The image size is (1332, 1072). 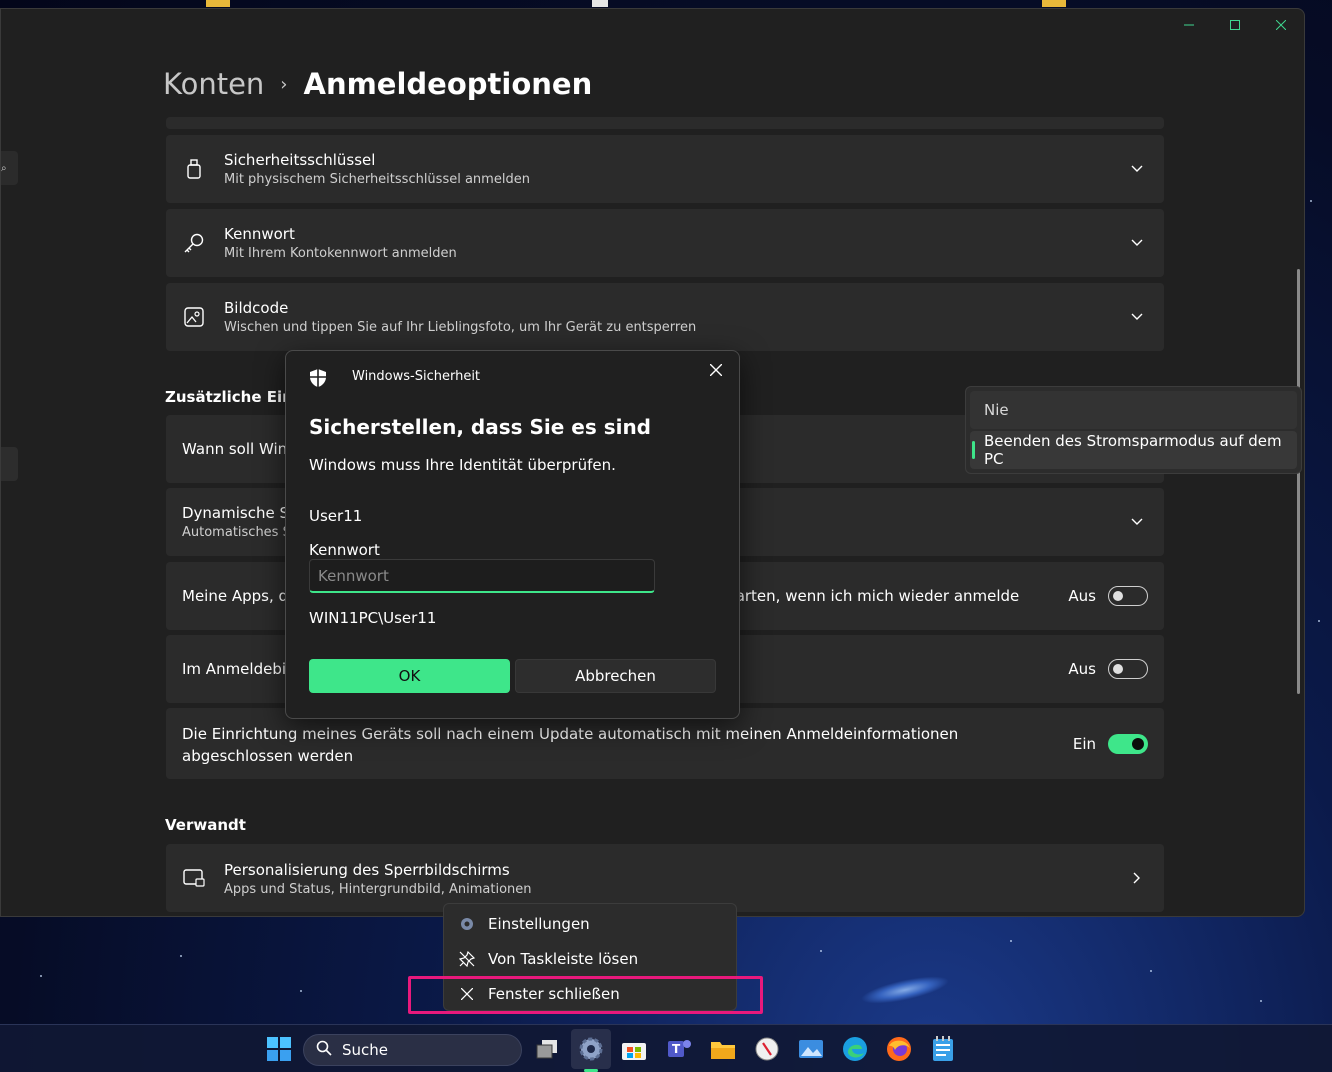 I want to click on teams-icon: T, so click(x=679, y=1049).